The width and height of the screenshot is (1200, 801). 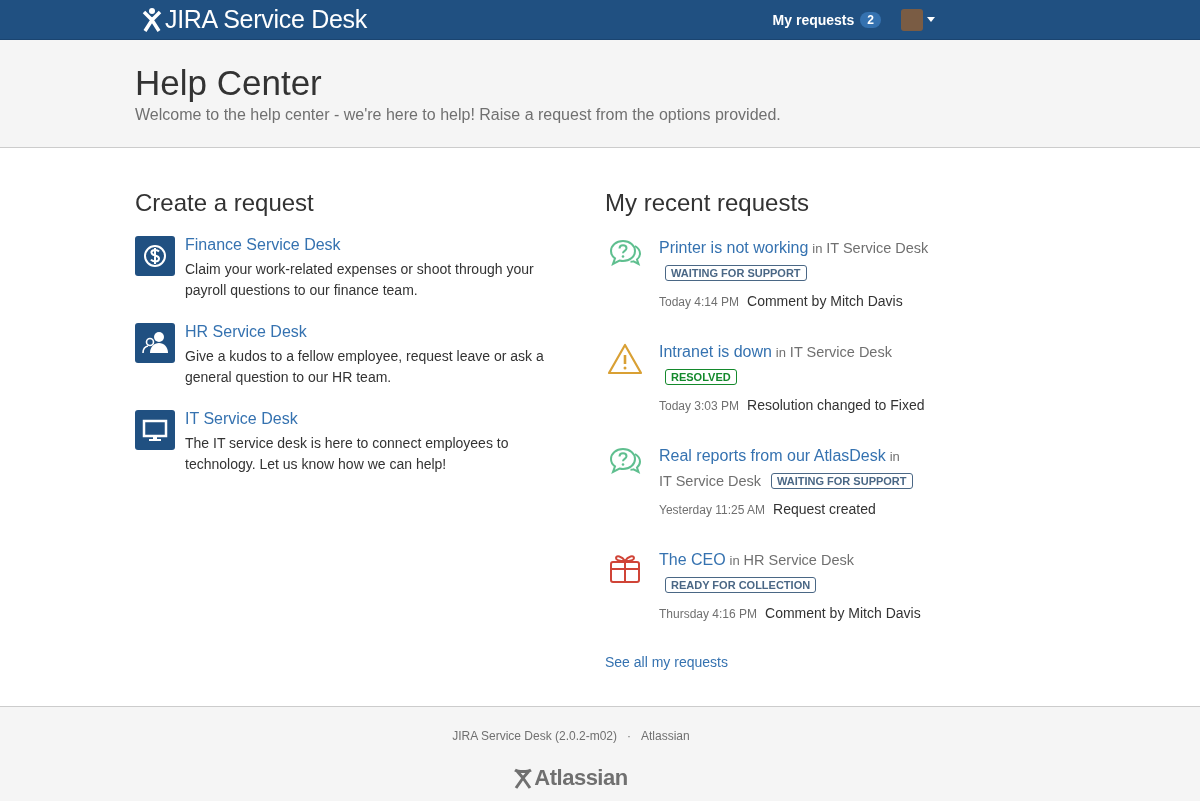 I want to click on request-time: Today 3:03 PM, so click(x=699, y=406).